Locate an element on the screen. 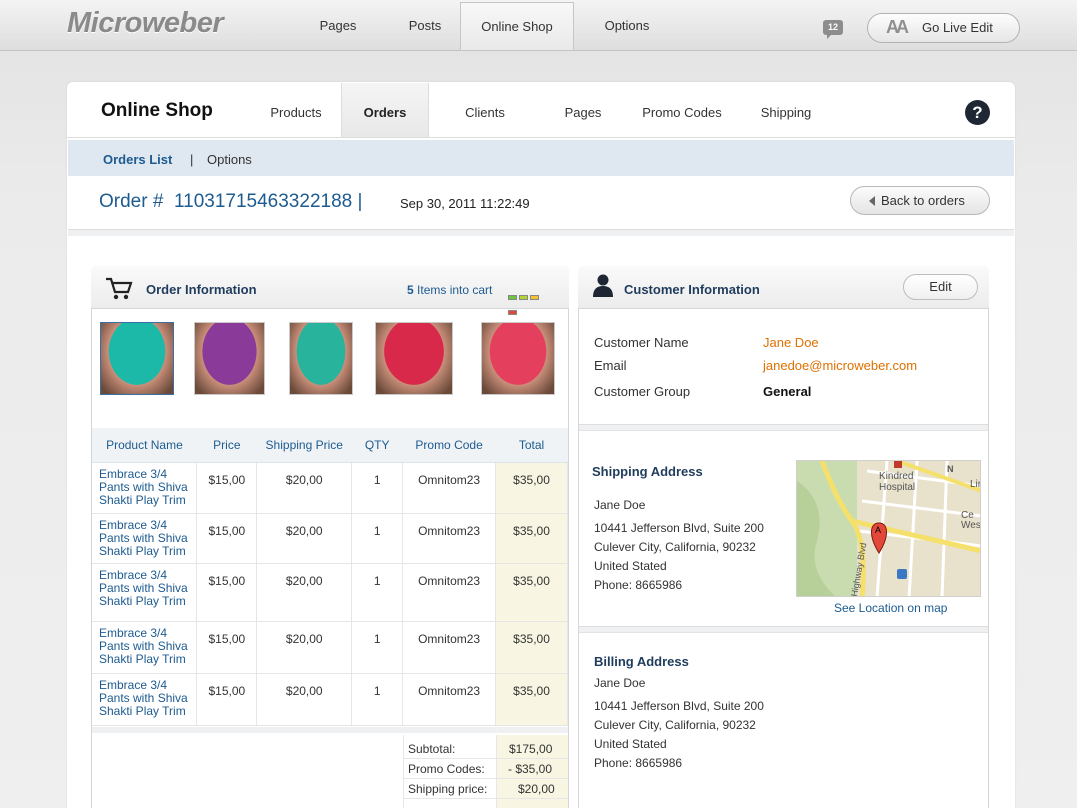 This screenshot has height=808, width=1077. notifications-icon: 12 is located at coordinates (833, 29).